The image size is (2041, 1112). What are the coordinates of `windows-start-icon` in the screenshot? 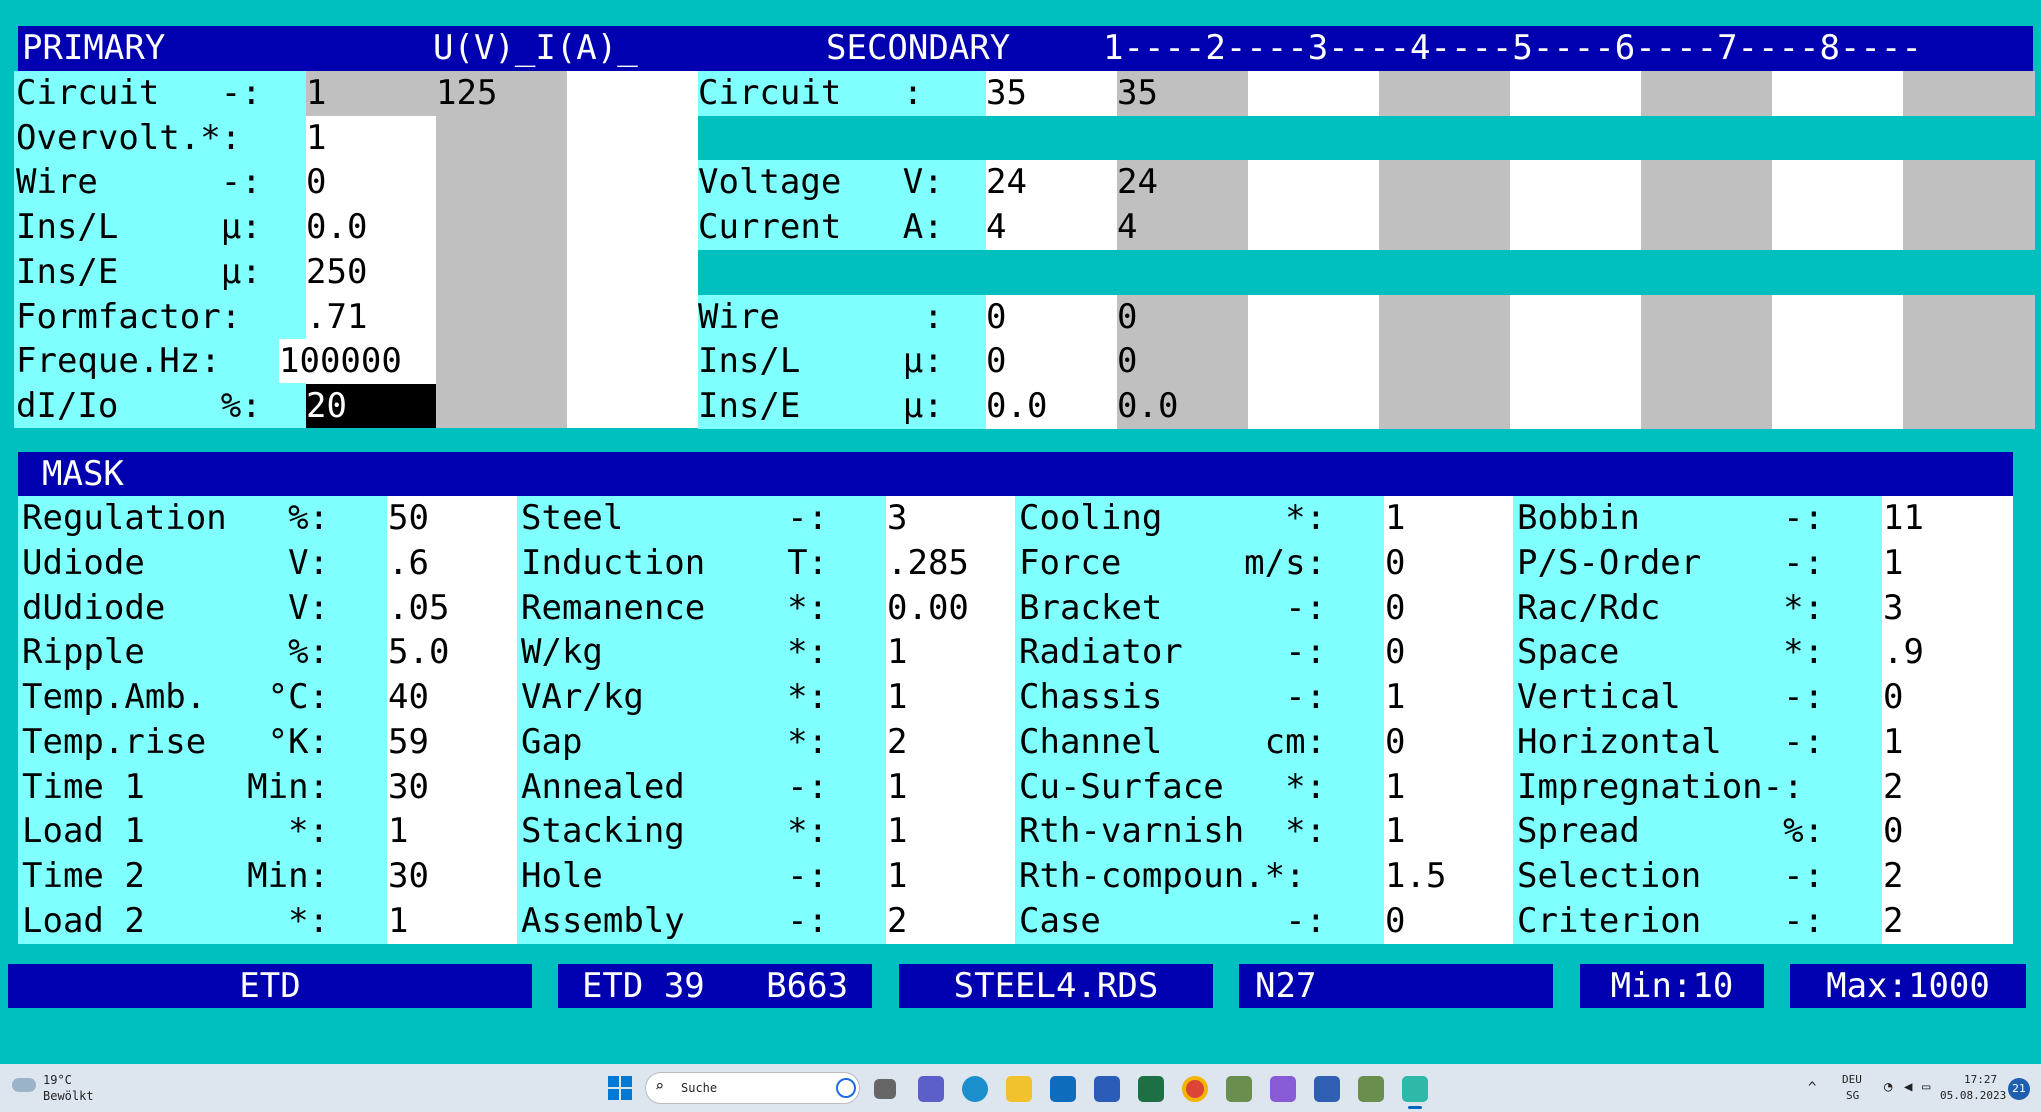 It's located at (620, 1088).